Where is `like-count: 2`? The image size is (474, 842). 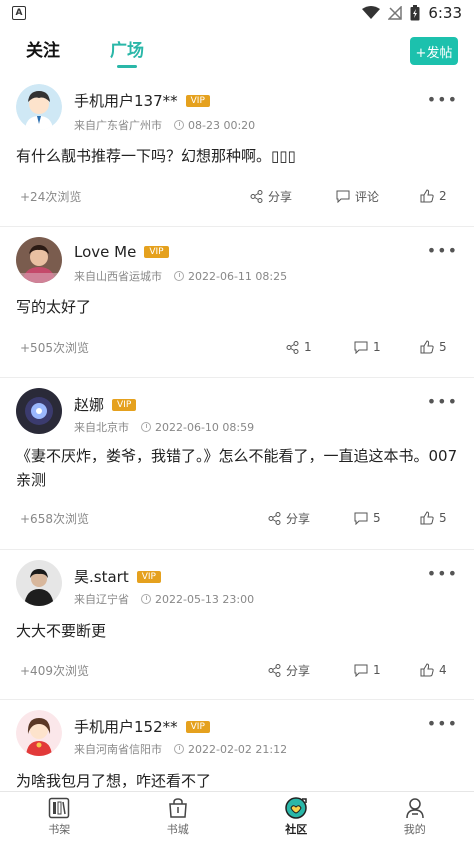
like-count: 2 is located at coordinates (443, 196).